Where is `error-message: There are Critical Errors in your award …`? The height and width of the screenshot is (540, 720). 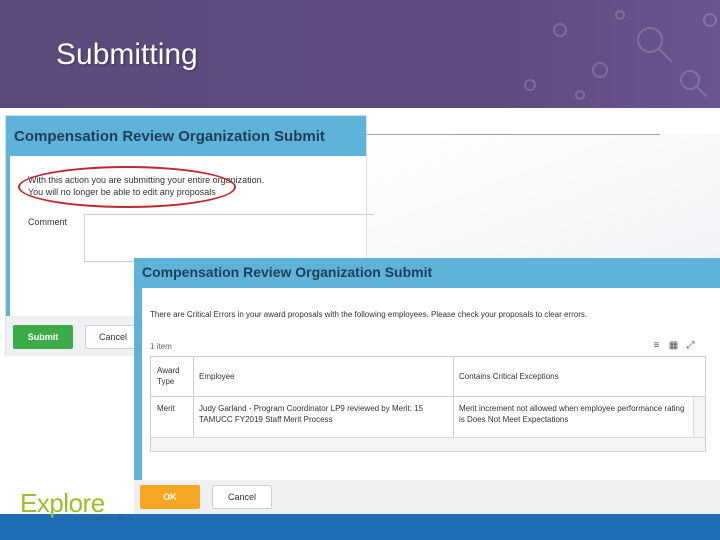 error-message: There are Critical Errors in your award … is located at coordinates (369, 314).